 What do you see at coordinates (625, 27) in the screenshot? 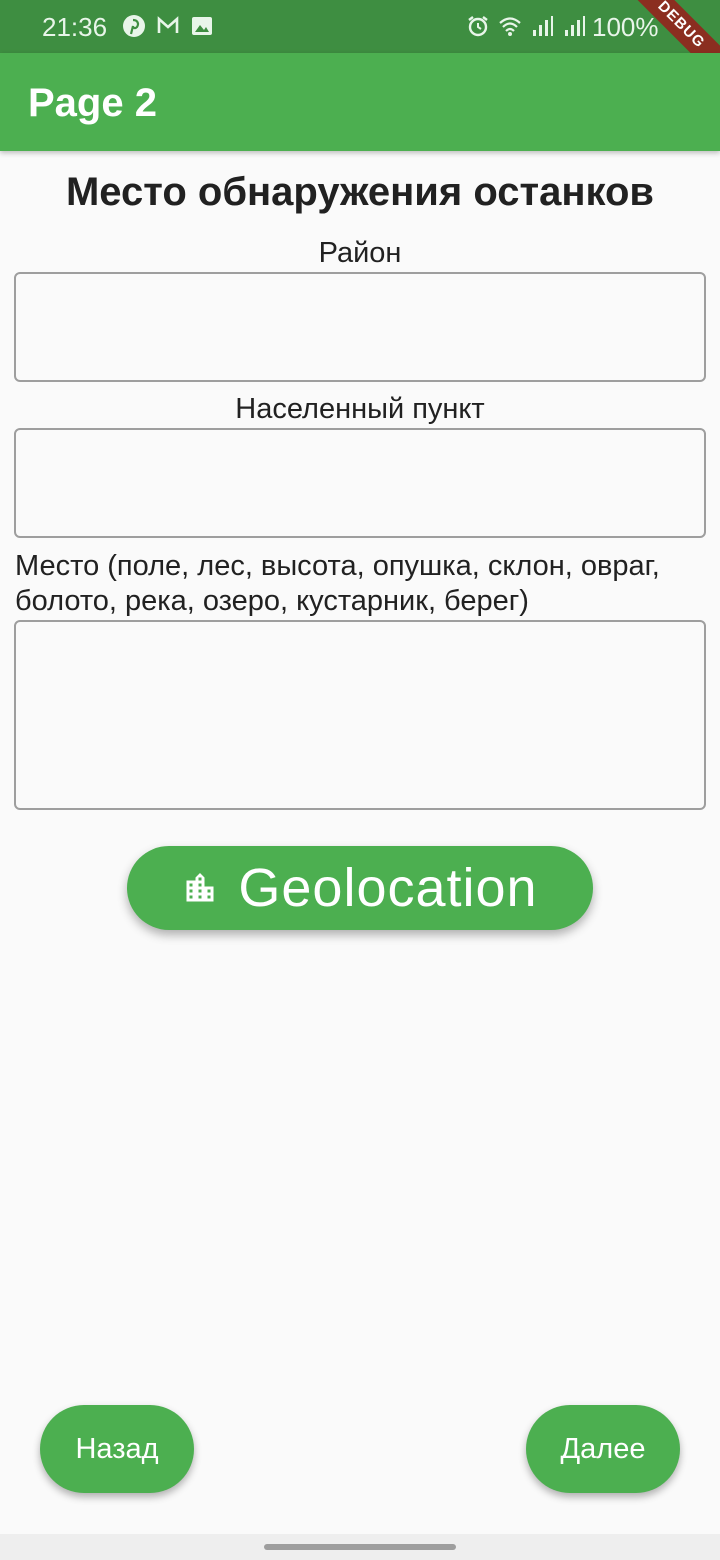
I see `battery-percentage: 100%` at bounding box center [625, 27].